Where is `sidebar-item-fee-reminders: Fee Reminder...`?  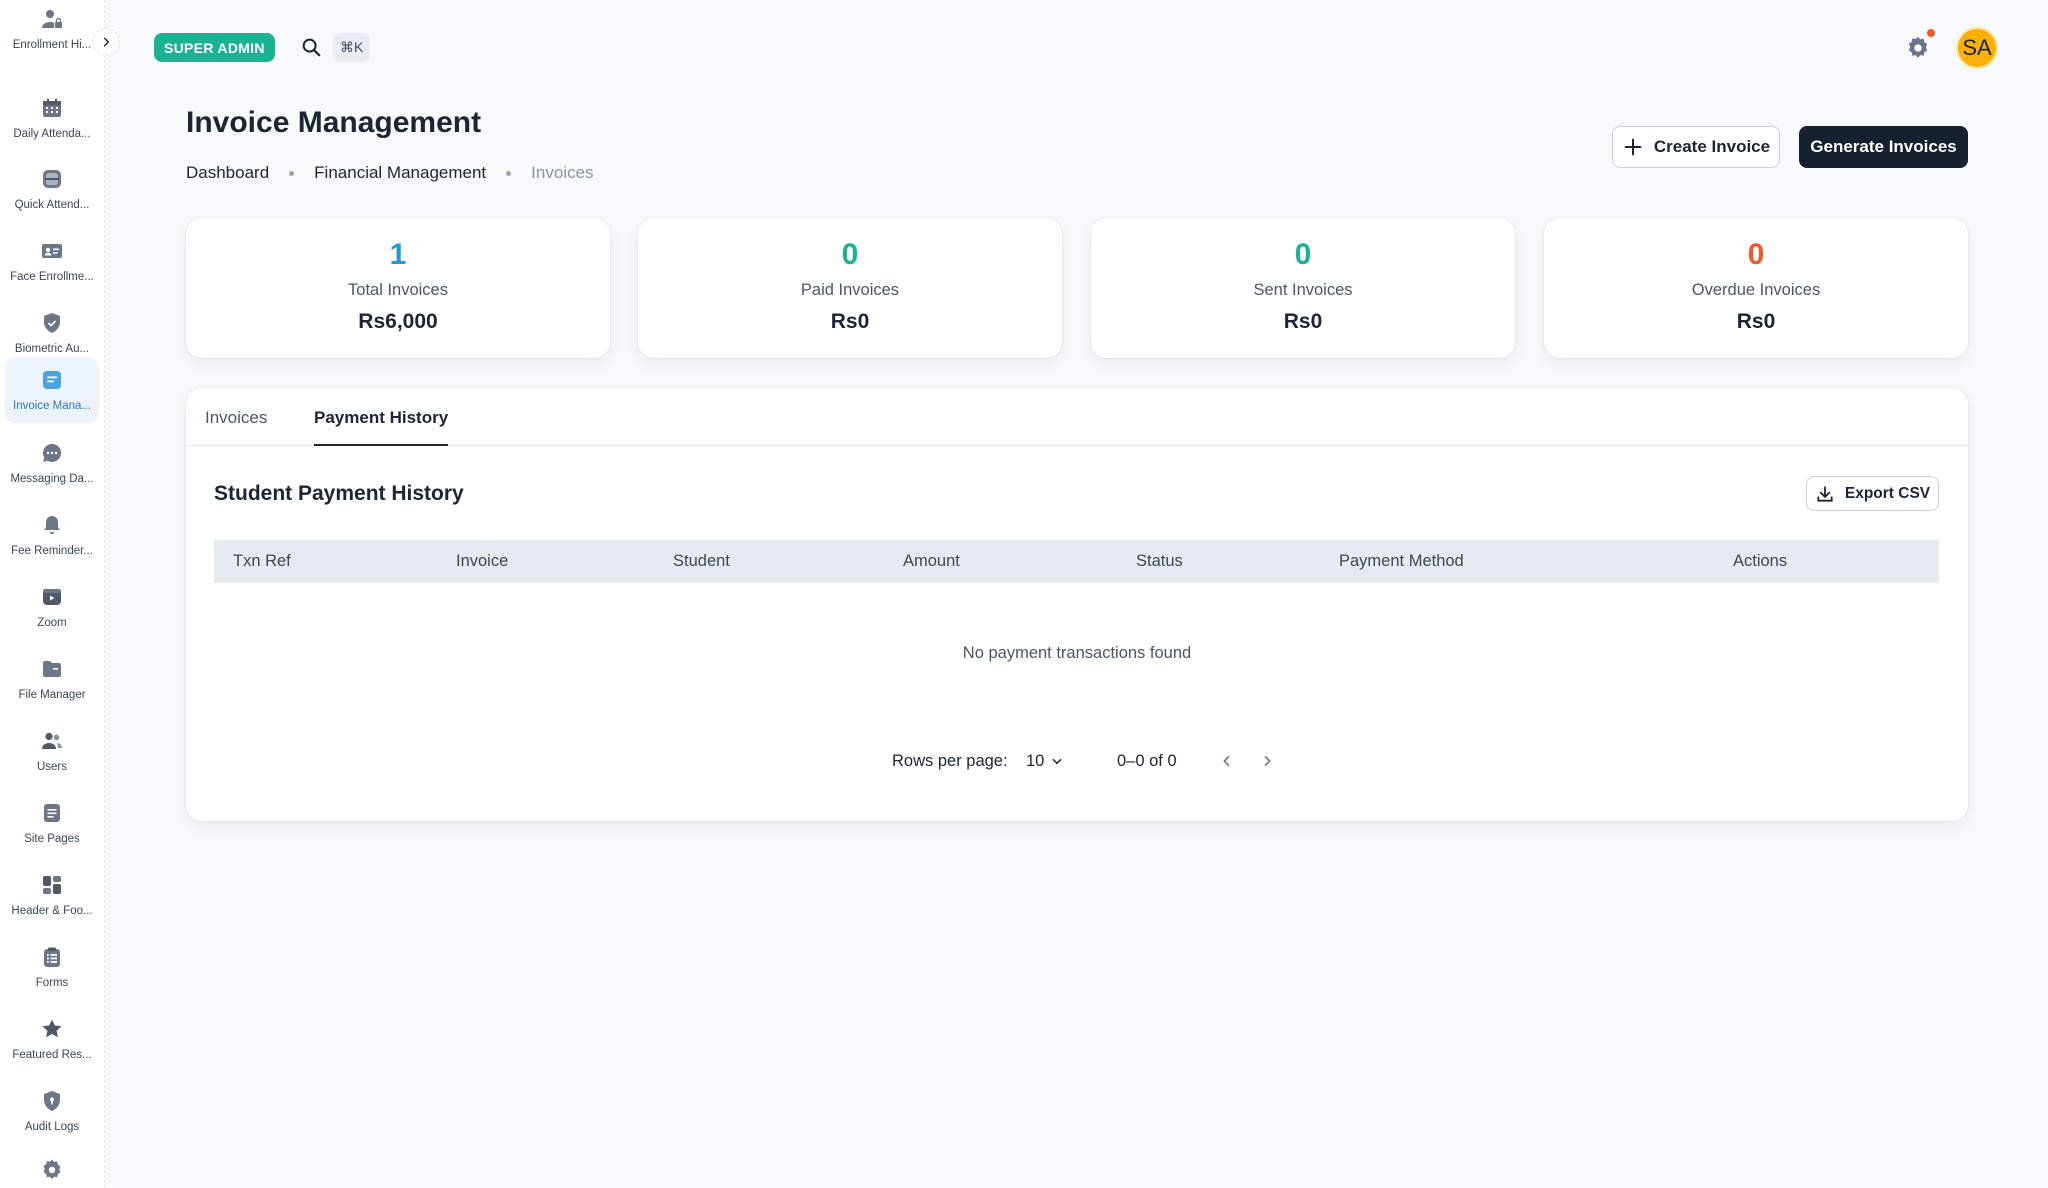
sidebar-item-fee-reminders: Fee Reminder... is located at coordinates (52, 535).